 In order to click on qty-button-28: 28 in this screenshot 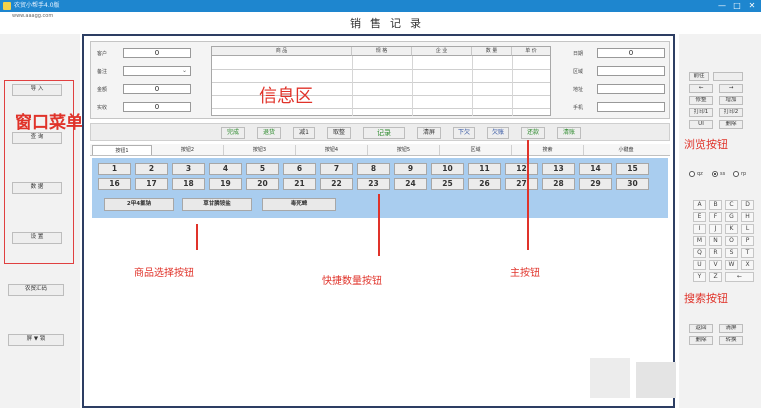, I will do `click(558, 184)`.